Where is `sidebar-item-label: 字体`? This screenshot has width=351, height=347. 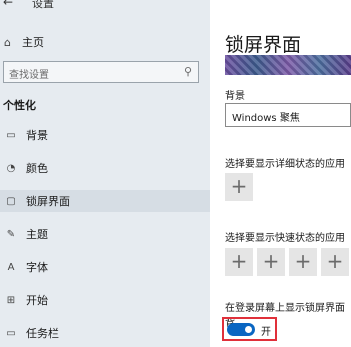
sidebar-item-label: 字体 is located at coordinates (37, 267).